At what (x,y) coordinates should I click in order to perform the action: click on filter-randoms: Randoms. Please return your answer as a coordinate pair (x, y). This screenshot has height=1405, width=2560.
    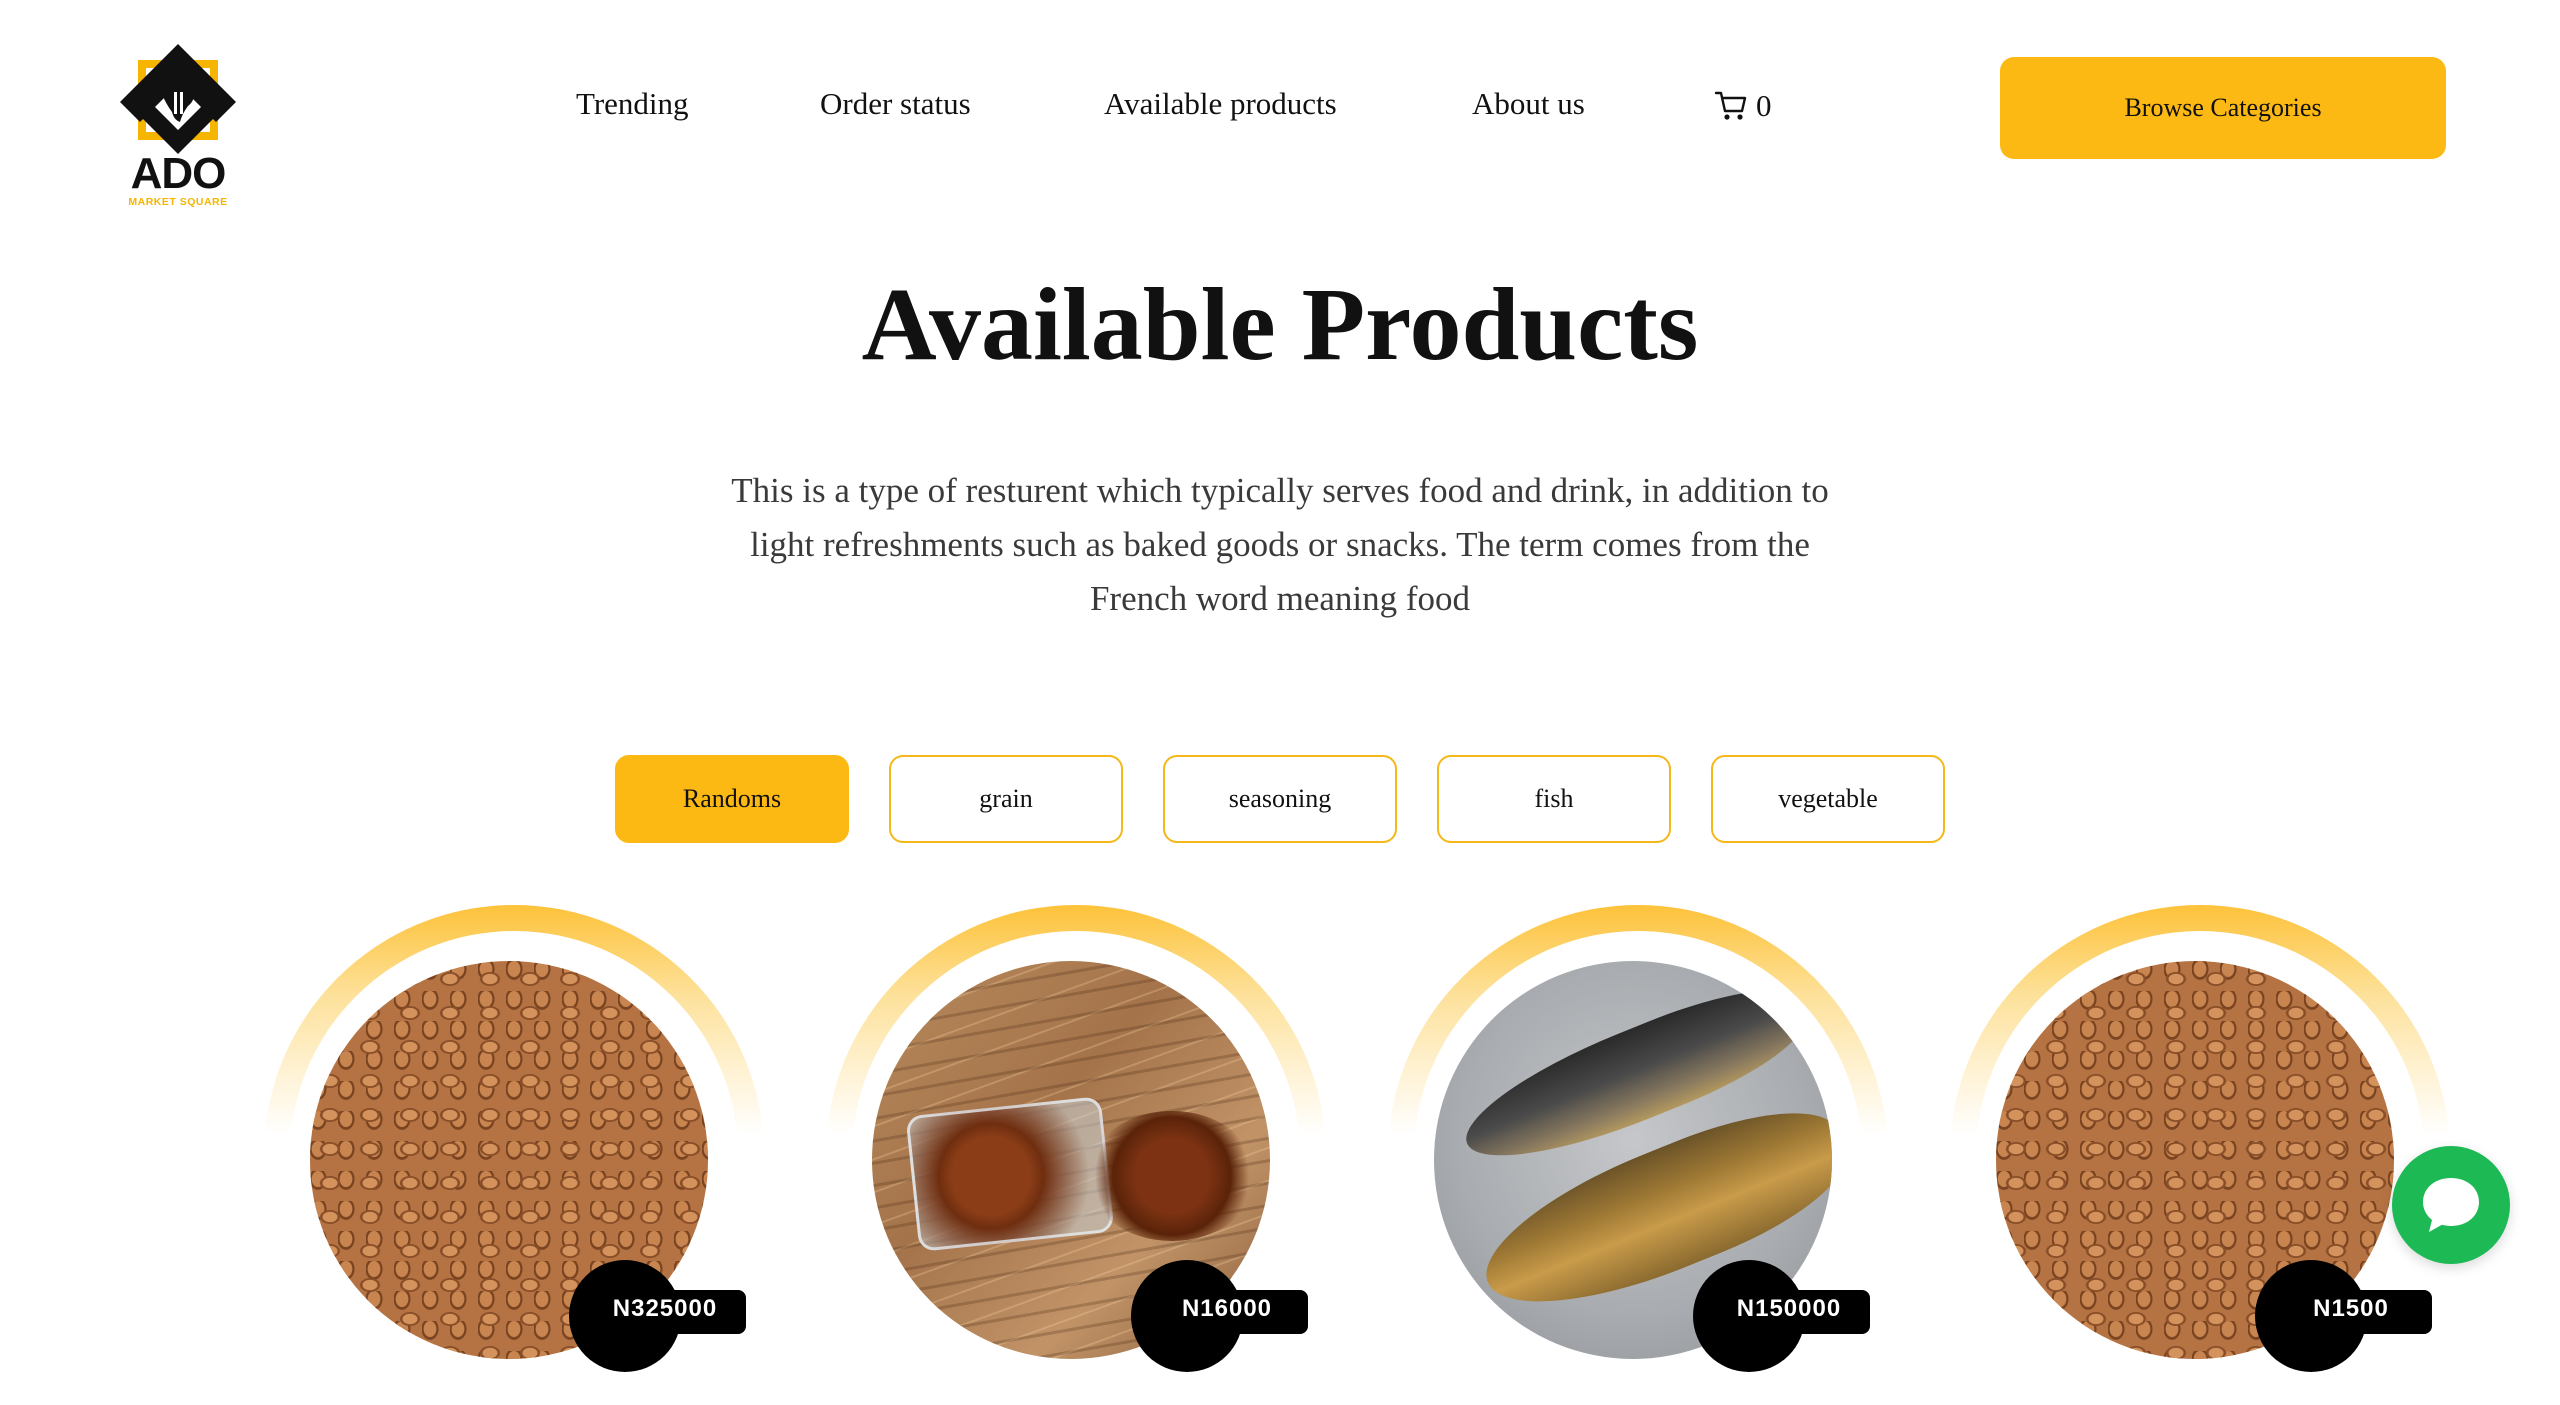
    Looking at the image, I should click on (732, 799).